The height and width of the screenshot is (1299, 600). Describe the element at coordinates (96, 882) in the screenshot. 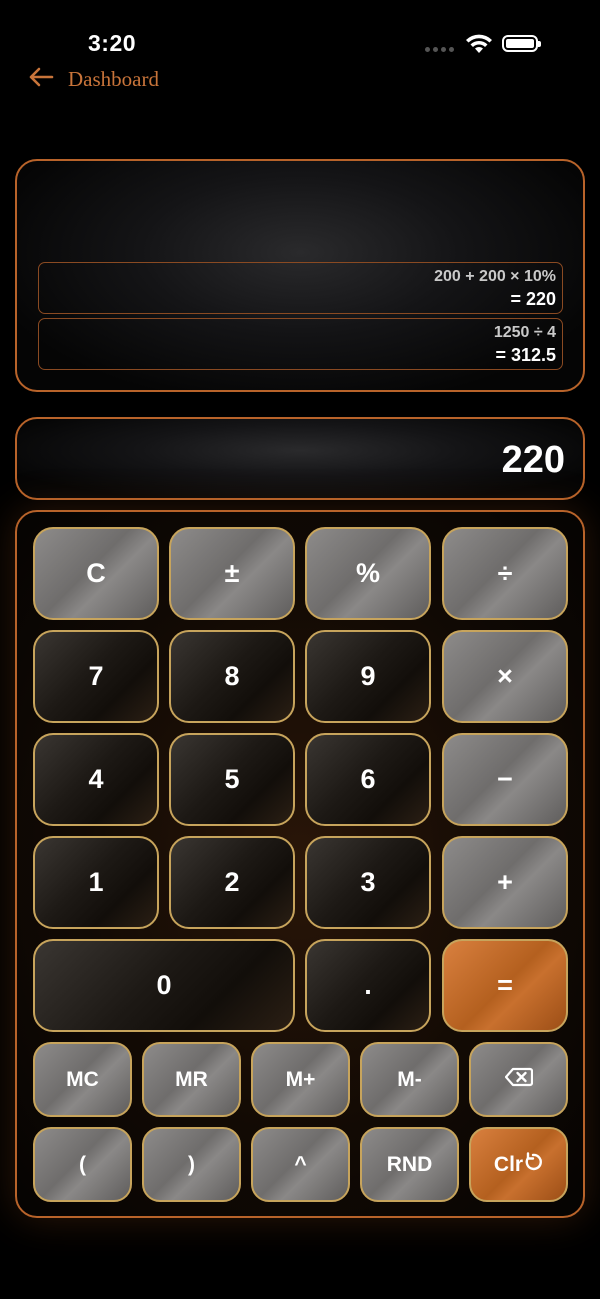

I see `digit-1-button: 1` at that location.